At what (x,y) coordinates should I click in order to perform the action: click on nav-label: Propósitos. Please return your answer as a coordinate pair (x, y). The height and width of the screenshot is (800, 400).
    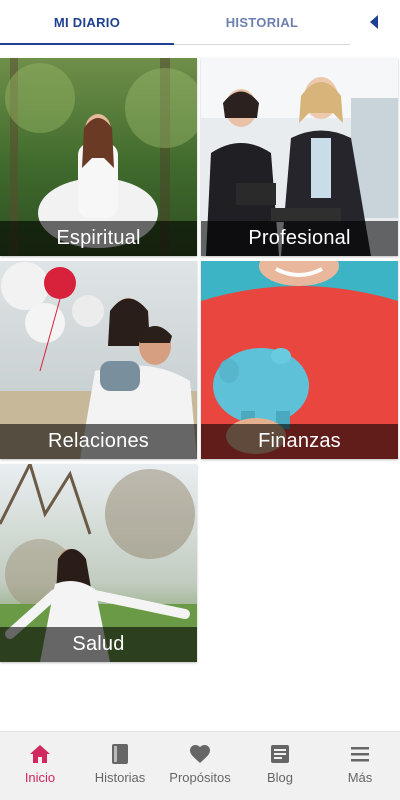
    Looking at the image, I should click on (200, 777).